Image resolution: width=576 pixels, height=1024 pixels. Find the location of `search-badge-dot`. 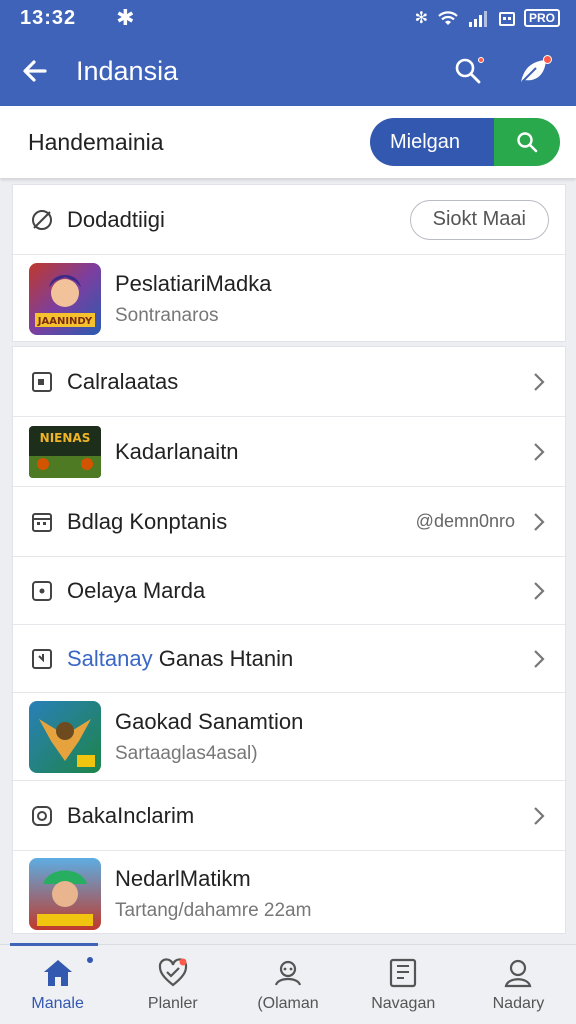

search-badge-dot is located at coordinates (481, 60).